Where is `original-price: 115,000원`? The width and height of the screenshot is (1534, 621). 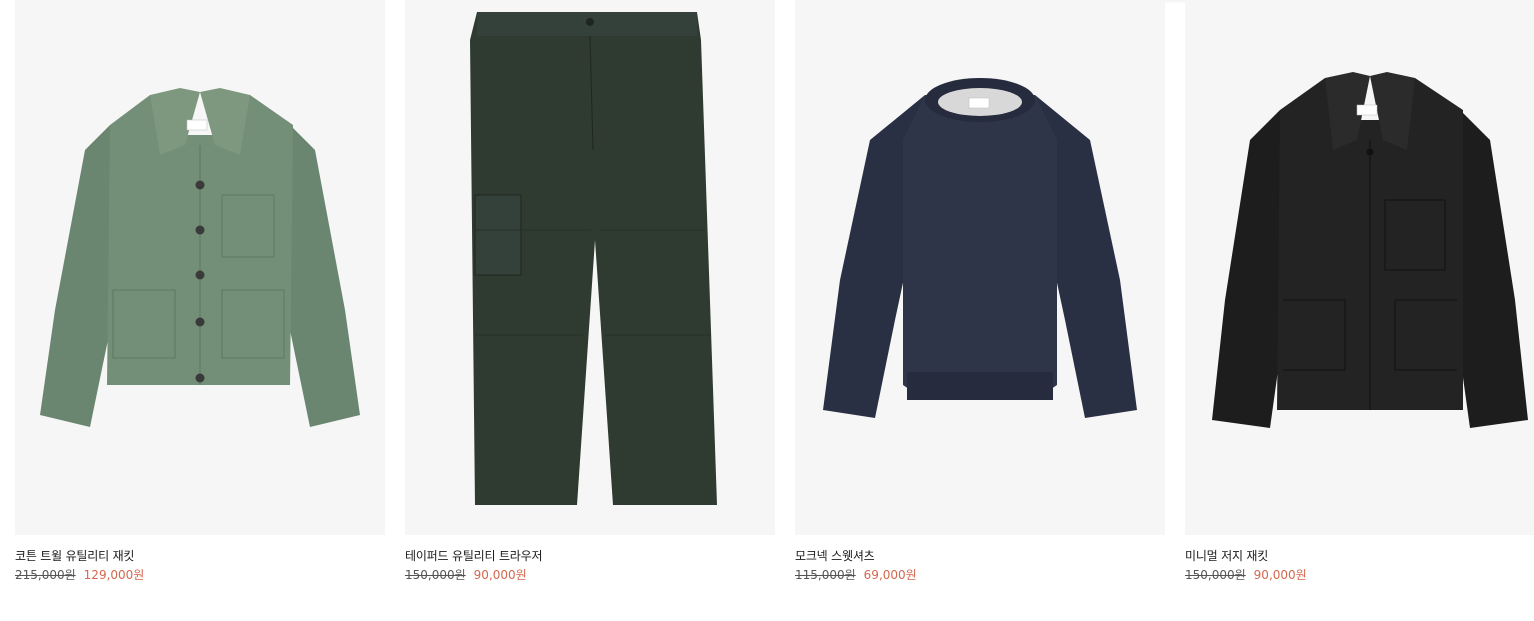 original-price: 115,000원 is located at coordinates (825, 575).